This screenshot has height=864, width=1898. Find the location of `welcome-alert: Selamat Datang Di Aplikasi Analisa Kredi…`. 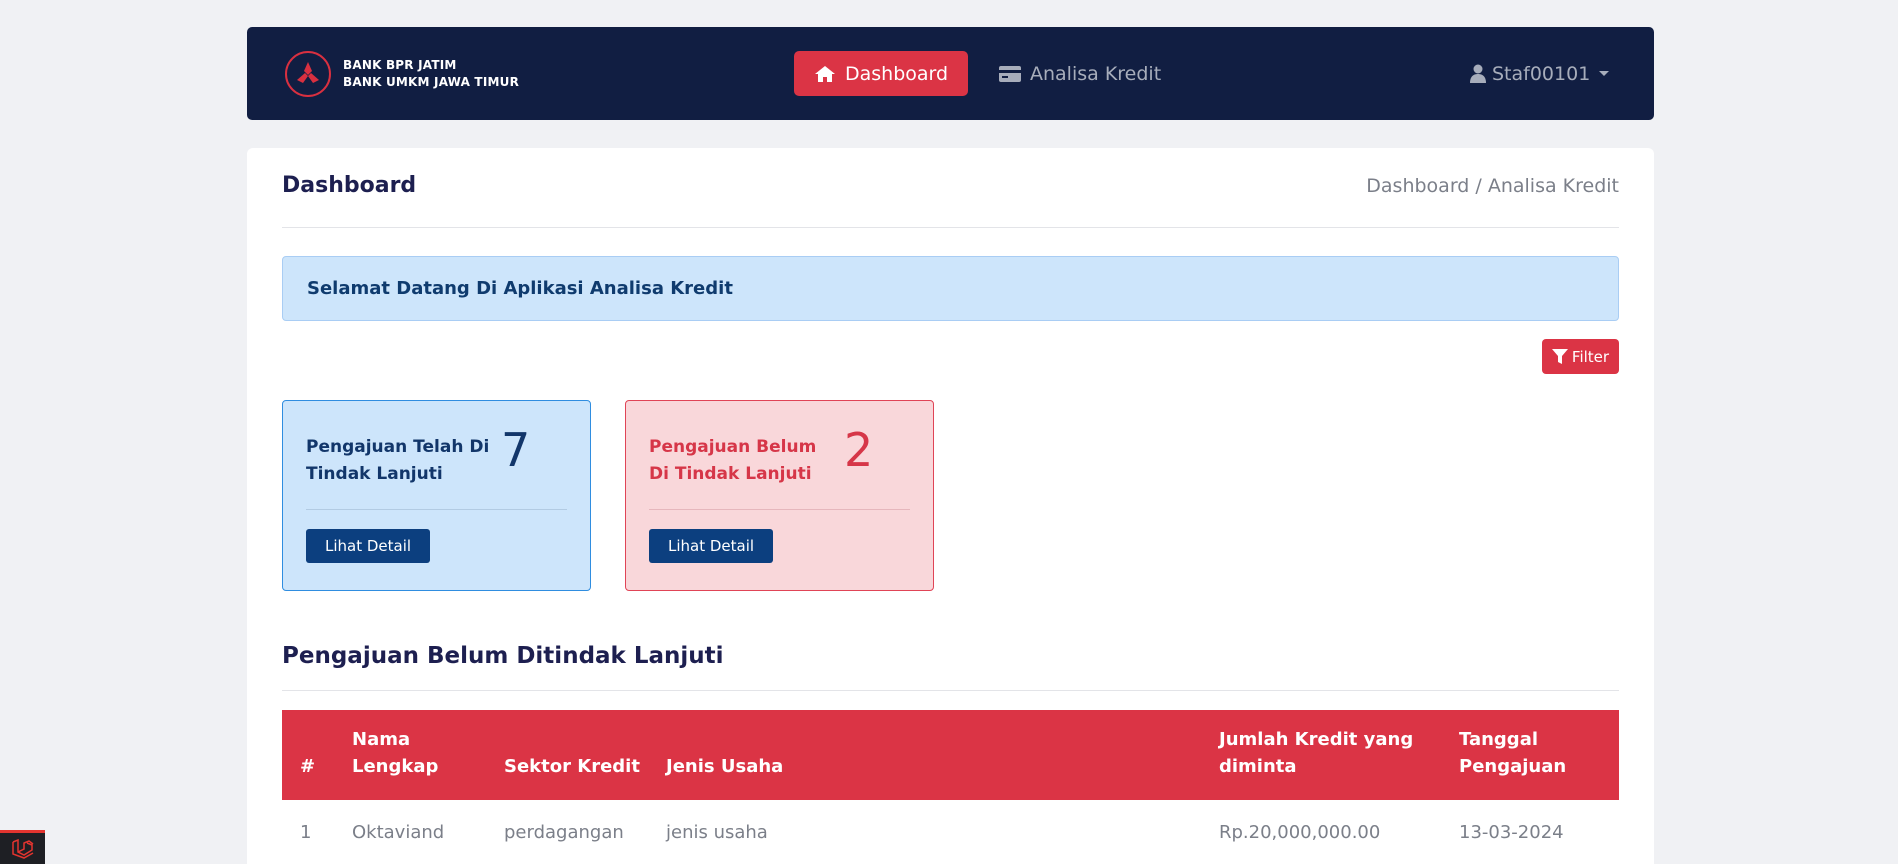

welcome-alert: Selamat Datang Di Aplikasi Analisa Kredi… is located at coordinates (950, 288).